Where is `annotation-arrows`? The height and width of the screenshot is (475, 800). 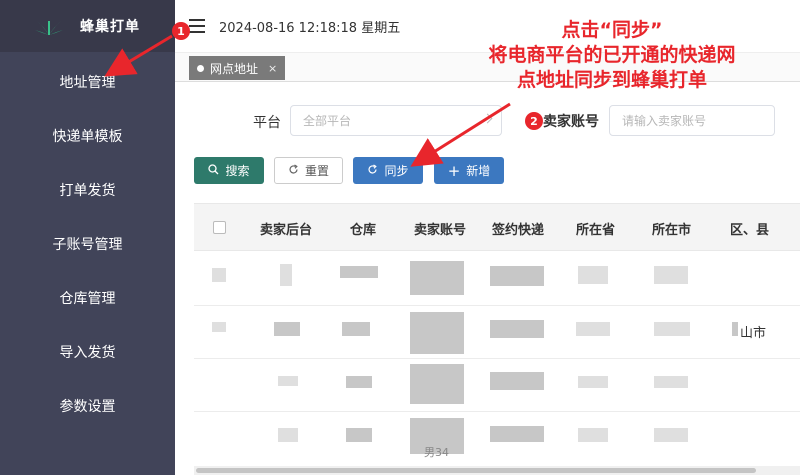
annotation-arrows is located at coordinates (307, 100).